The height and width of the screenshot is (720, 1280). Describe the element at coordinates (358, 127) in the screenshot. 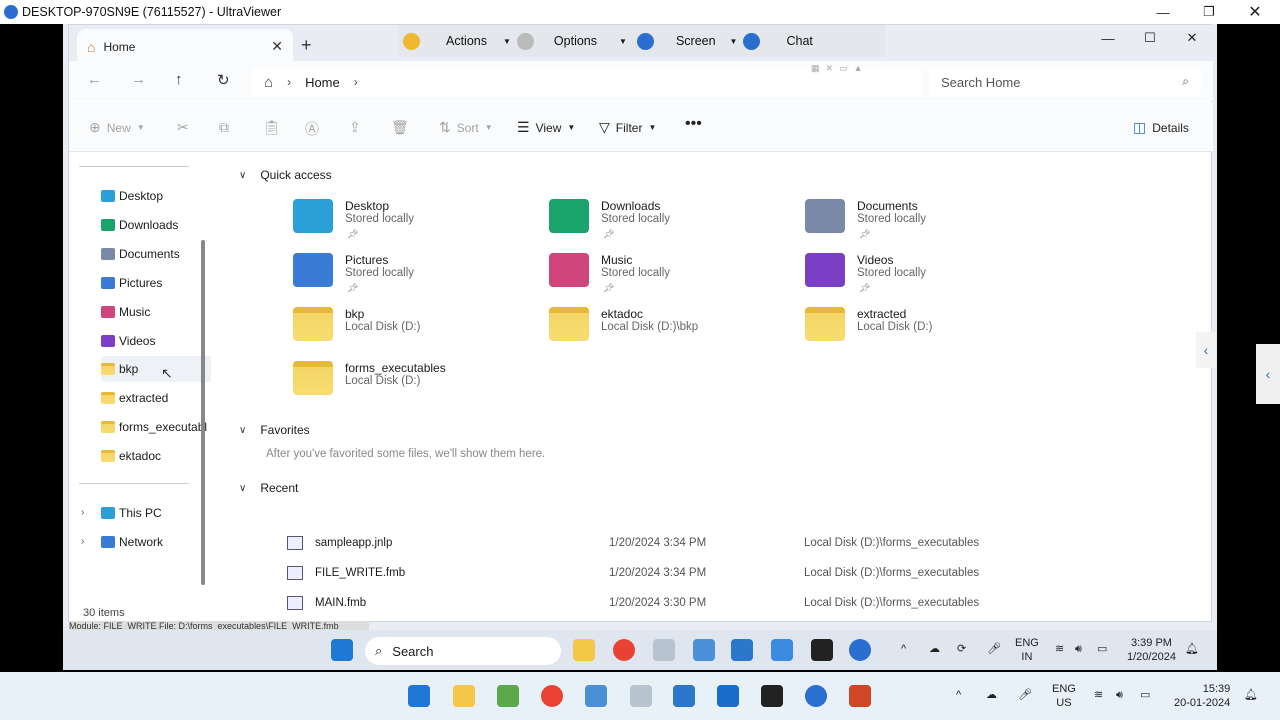

I see `share-button: ⇪` at that location.